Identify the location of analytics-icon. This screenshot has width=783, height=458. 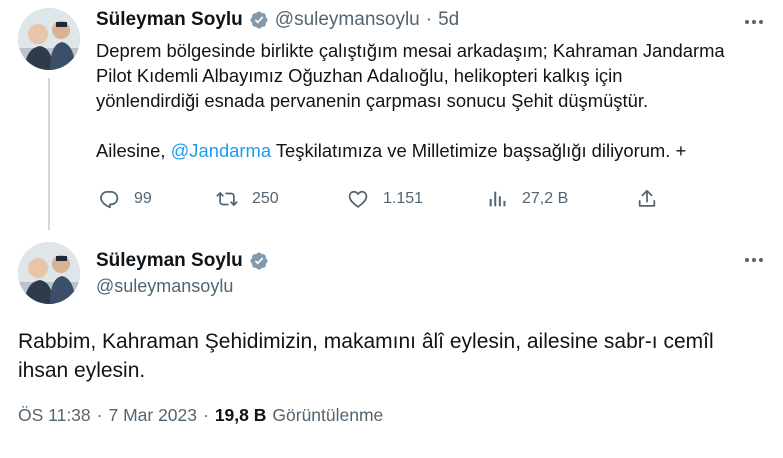
(497, 199).